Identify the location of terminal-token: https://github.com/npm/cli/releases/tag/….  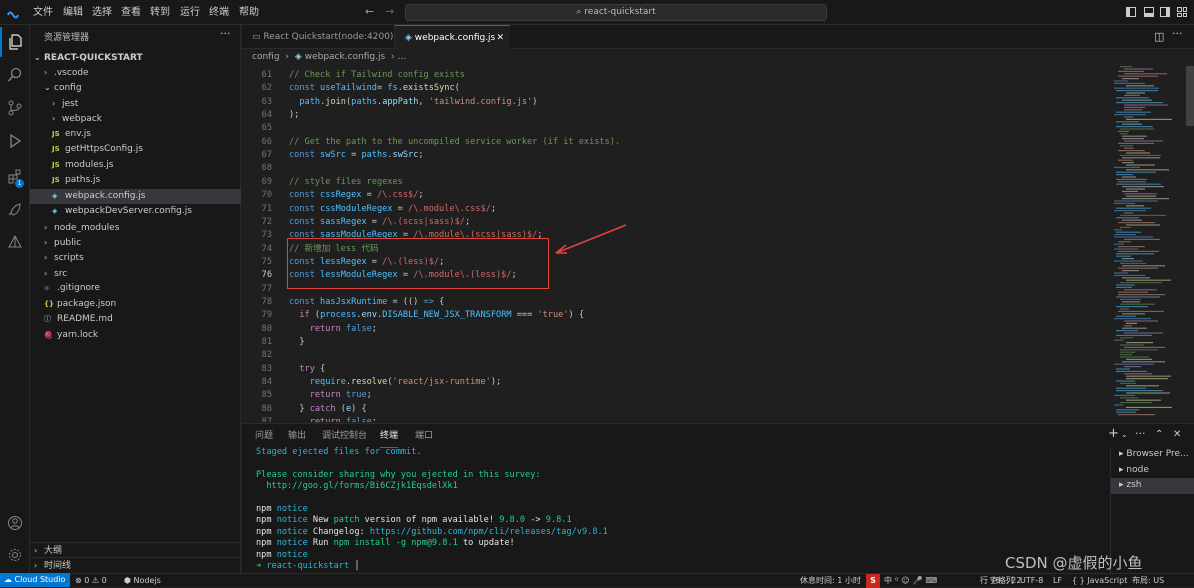
(488, 531).